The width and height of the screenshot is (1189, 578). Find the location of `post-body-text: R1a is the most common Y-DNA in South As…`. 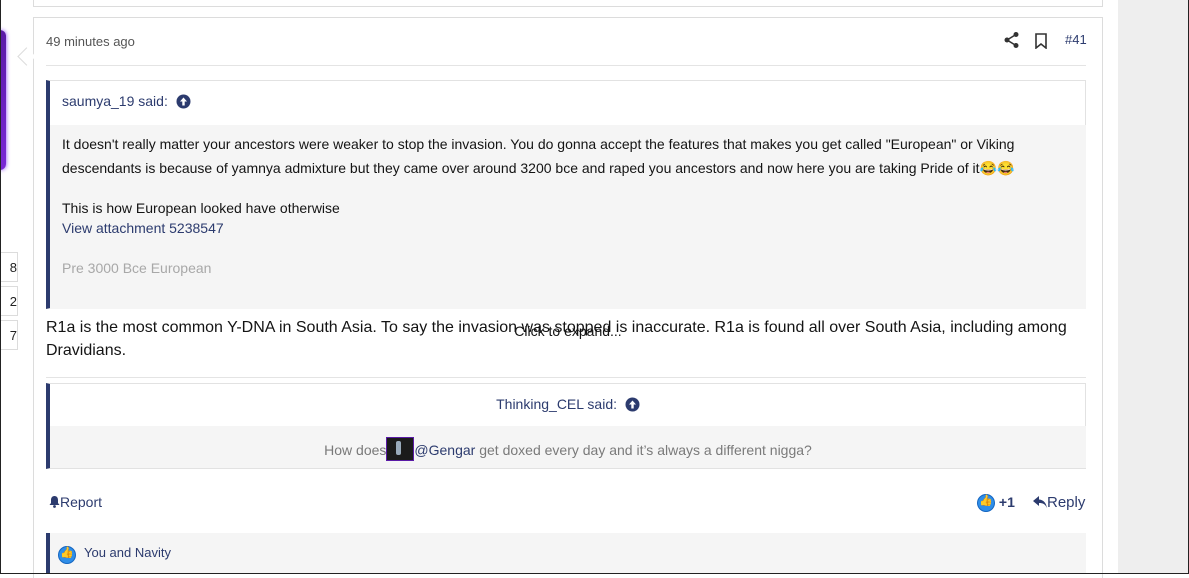

post-body-text: R1a is the most common Y-DNA in South As… is located at coordinates (556, 339).